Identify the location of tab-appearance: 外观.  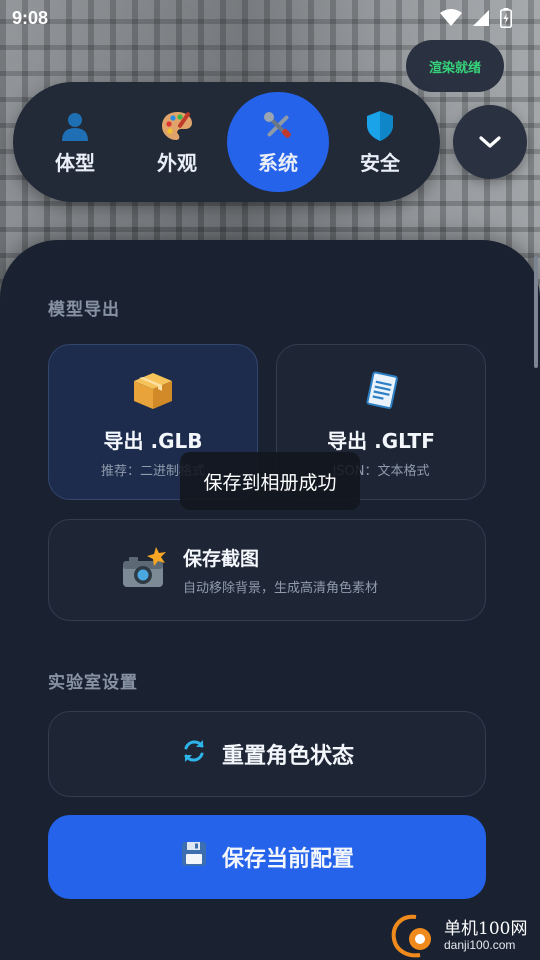
(177, 142).